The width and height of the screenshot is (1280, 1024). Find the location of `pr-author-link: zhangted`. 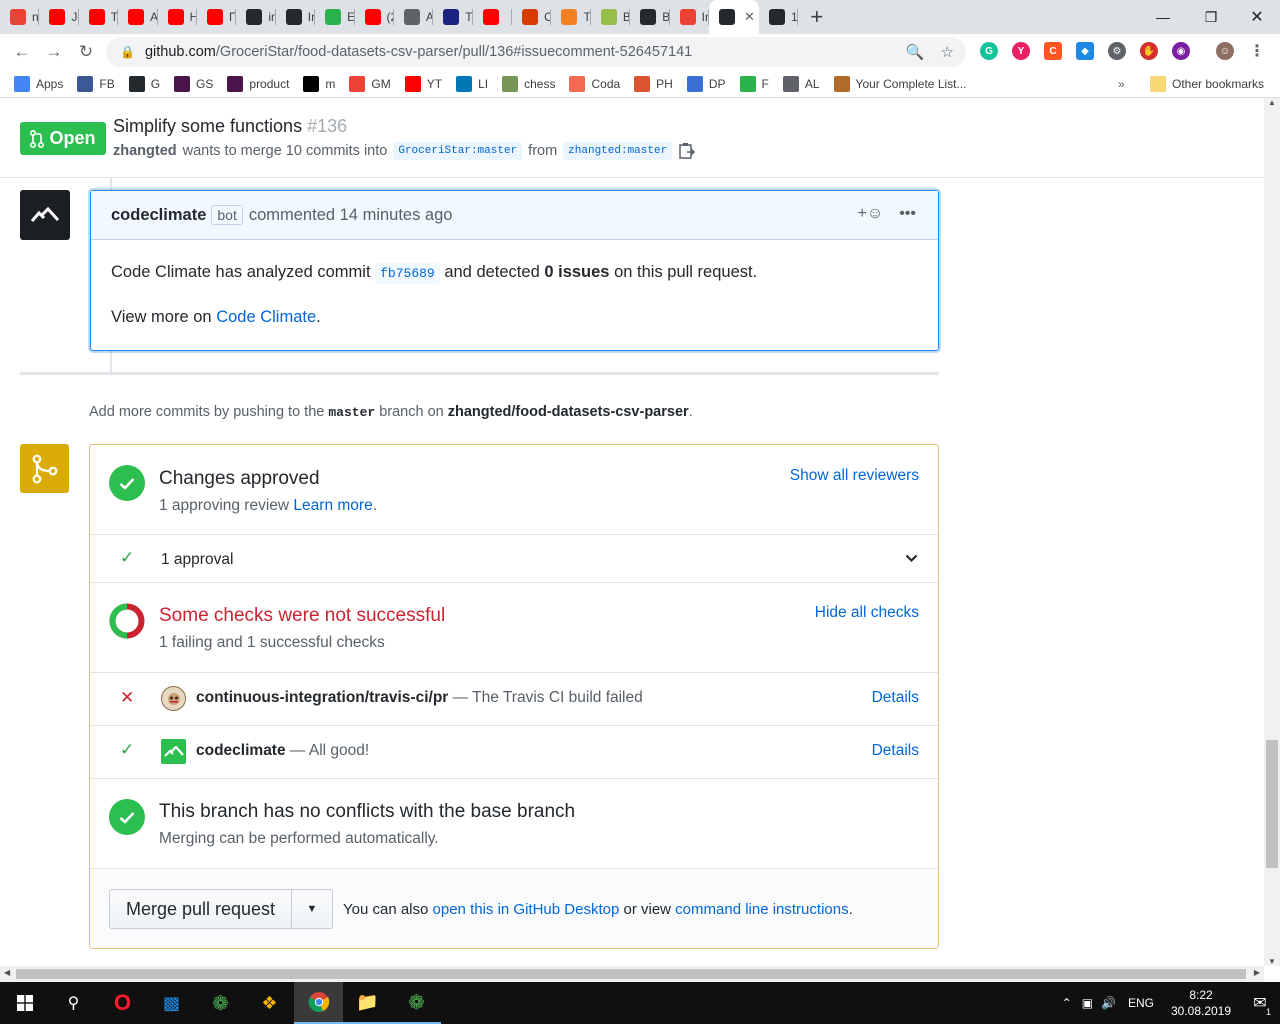

pr-author-link: zhangted is located at coordinates (145, 151).